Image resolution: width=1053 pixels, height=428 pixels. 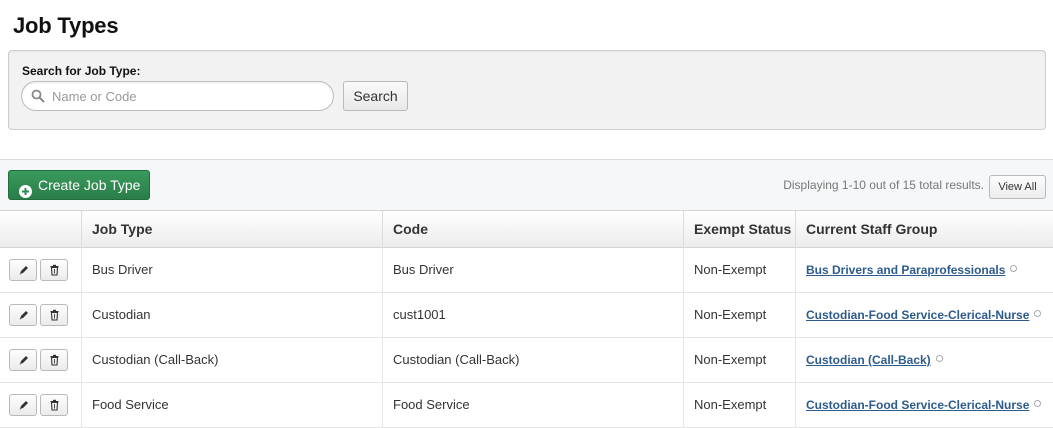 I want to click on column-header-actions, so click(x=40, y=229).